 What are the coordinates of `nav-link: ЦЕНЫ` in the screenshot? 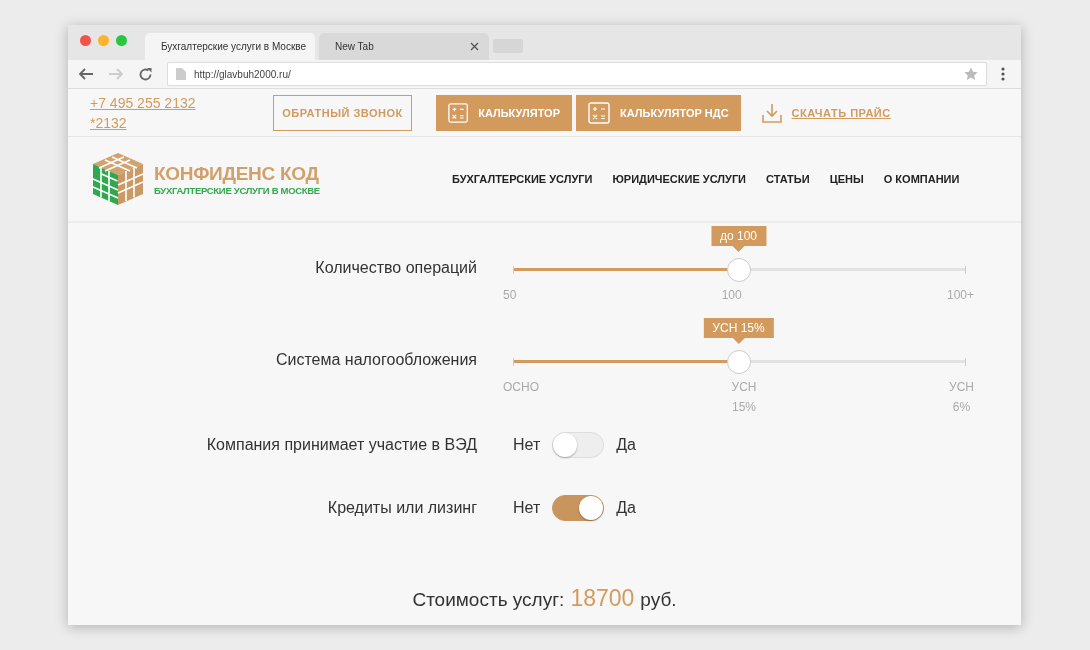 It's located at (846, 179).